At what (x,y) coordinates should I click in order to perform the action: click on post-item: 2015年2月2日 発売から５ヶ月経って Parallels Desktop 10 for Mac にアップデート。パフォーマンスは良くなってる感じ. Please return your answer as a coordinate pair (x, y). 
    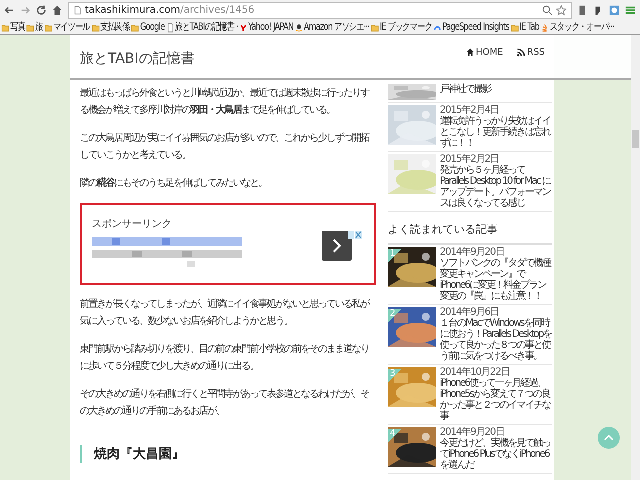
    Looking at the image, I should click on (470, 182).